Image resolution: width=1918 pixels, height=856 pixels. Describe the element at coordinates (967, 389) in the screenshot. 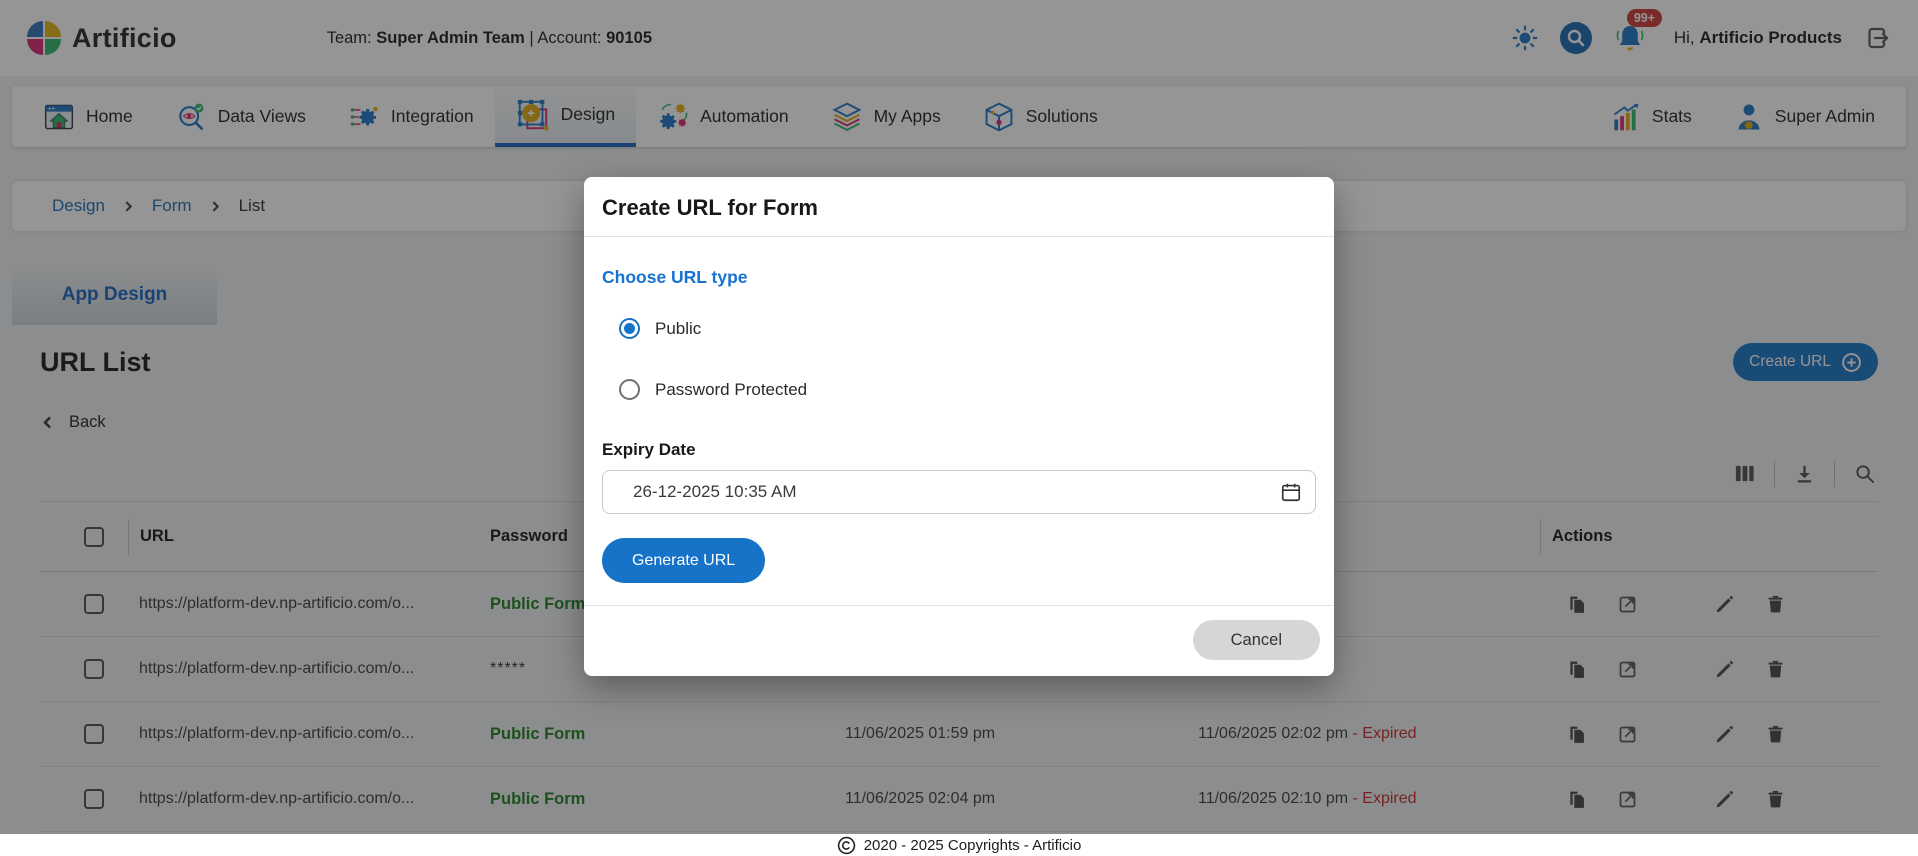

I see `radio-option-password-protected: Password Protected` at that location.